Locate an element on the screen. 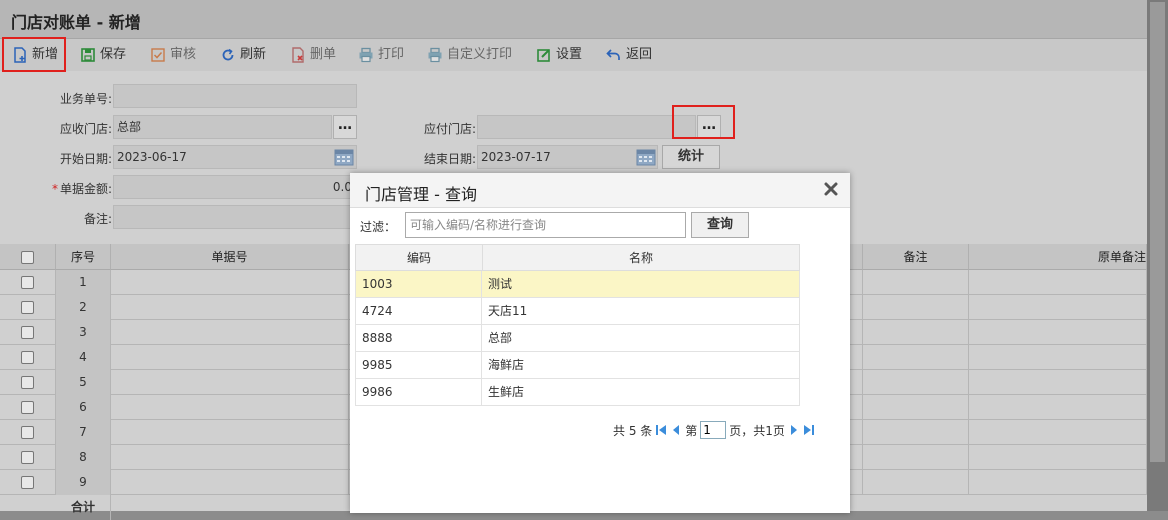  close-icon is located at coordinates (831, 189).